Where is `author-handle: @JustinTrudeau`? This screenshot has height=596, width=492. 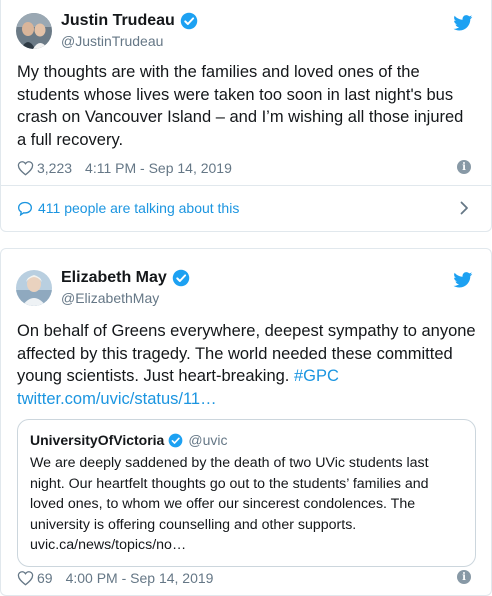
author-handle: @JustinTrudeau is located at coordinates (129, 41).